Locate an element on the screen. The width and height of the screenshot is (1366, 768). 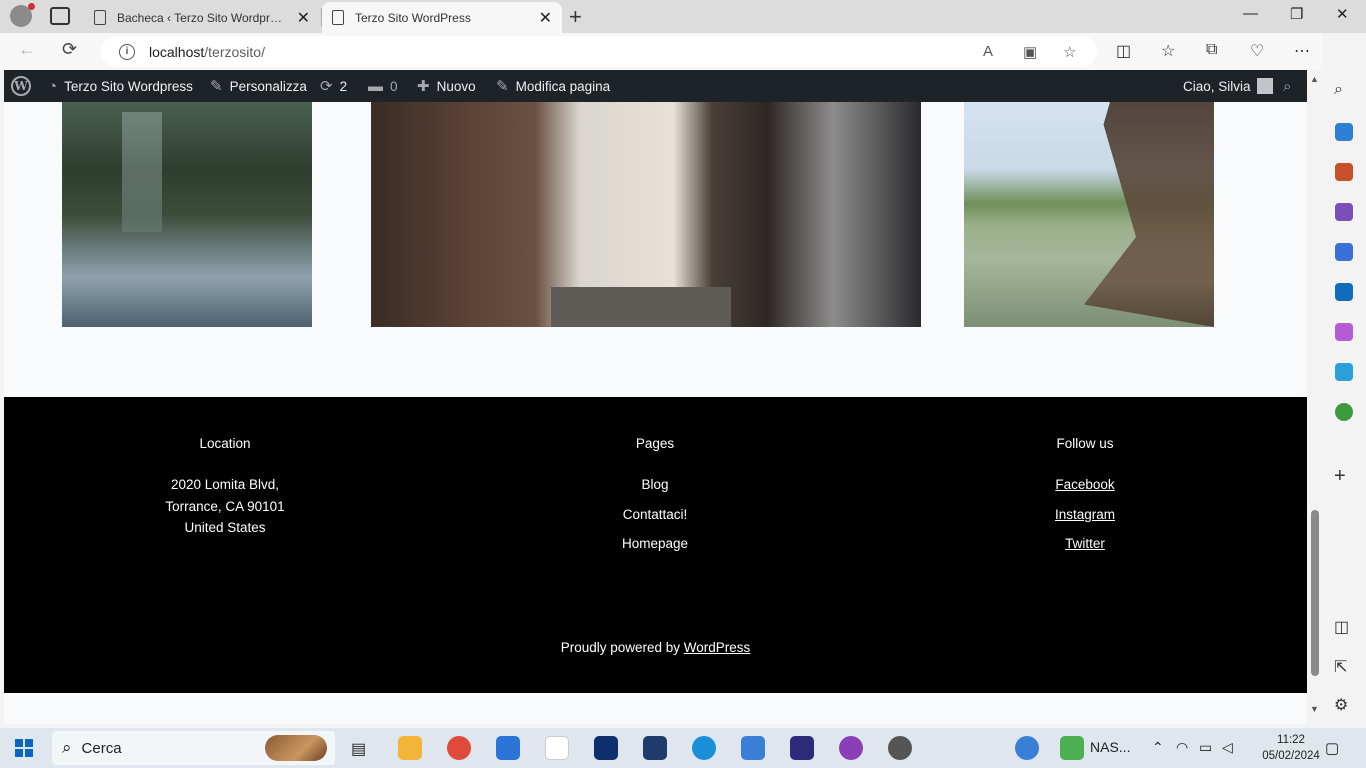
scroll-up-icon: ▲ is located at coordinates (1314, 79).